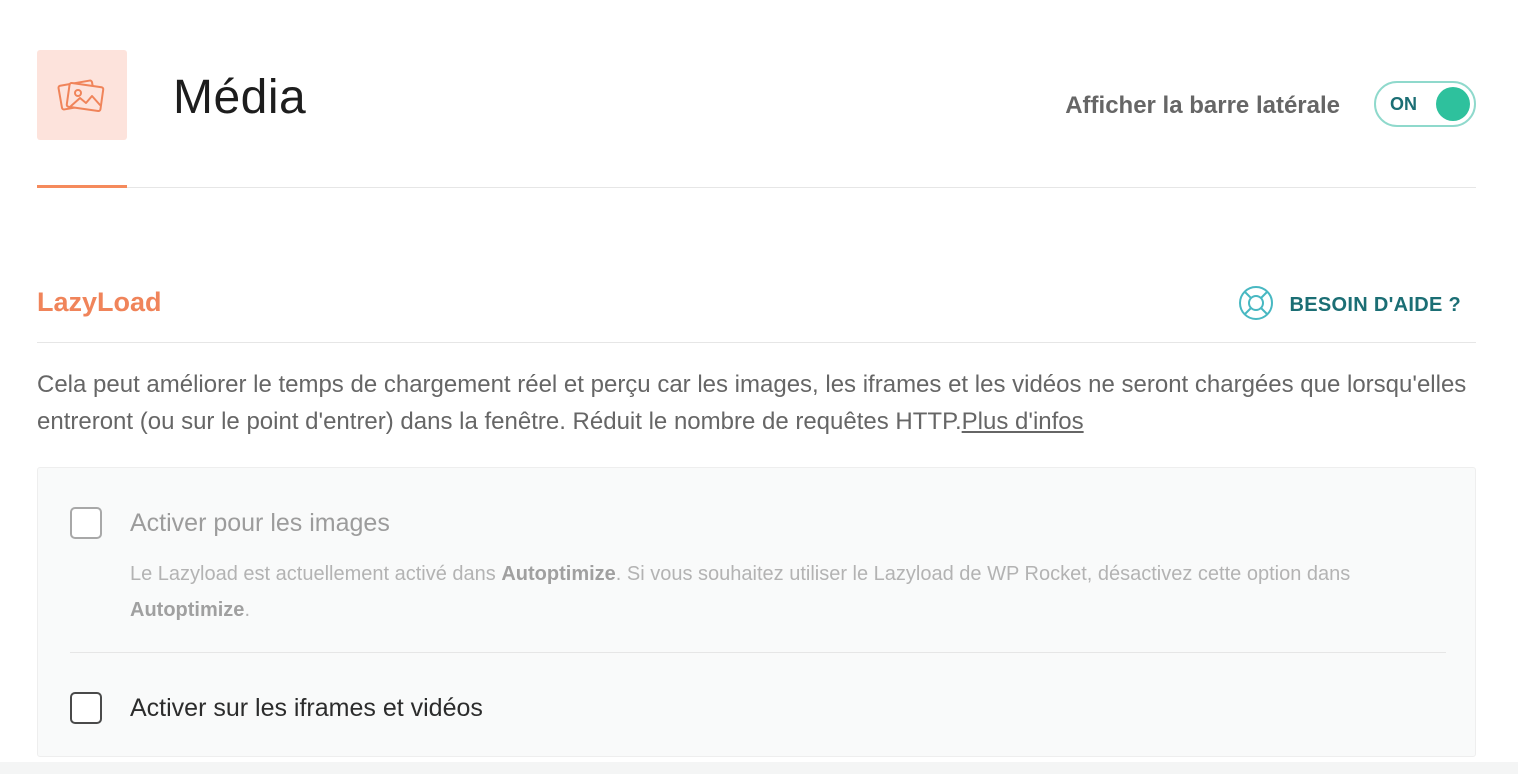  I want to click on page-title: Média, so click(240, 97).